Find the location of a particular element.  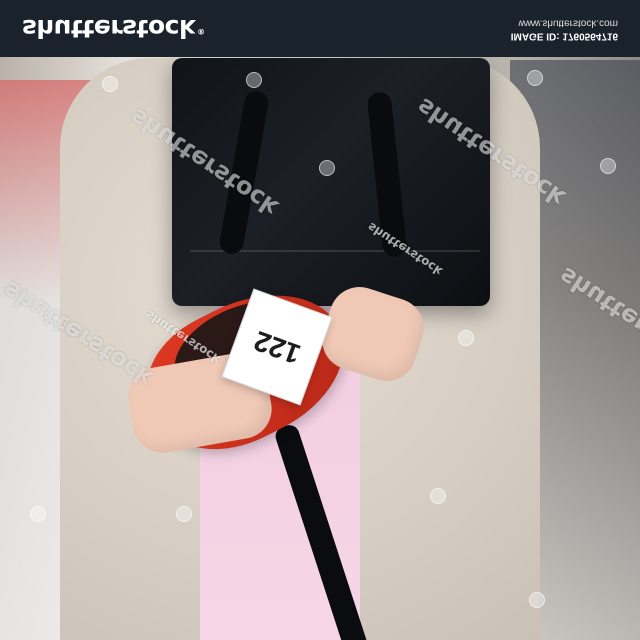

price-tag-text: 122 is located at coordinates (277, 347).